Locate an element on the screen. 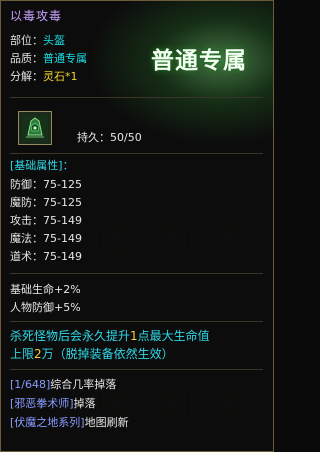 The image size is (320, 452). durability-label: 持久： is located at coordinates (93, 137).